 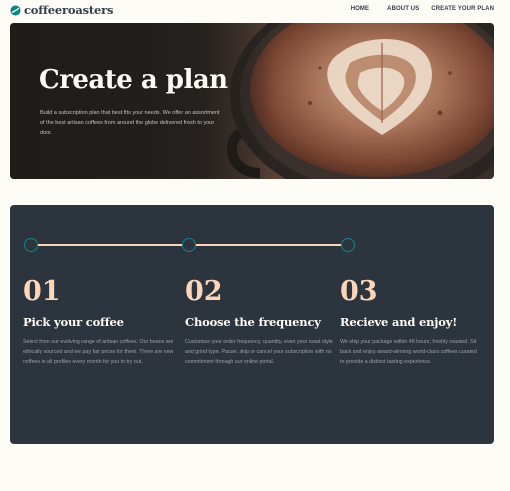 What do you see at coordinates (399, 322) in the screenshot?
I see `step-title: Recieve and enjoy!` at bounding box center [399, 322].